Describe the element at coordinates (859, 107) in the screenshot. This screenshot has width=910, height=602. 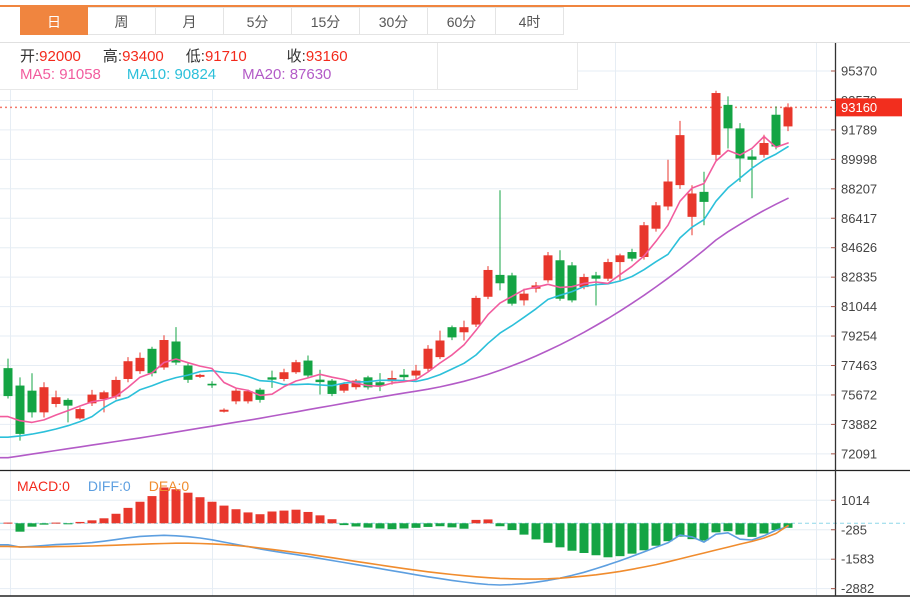
I see `last-price-badge-text: 93160` at that location.